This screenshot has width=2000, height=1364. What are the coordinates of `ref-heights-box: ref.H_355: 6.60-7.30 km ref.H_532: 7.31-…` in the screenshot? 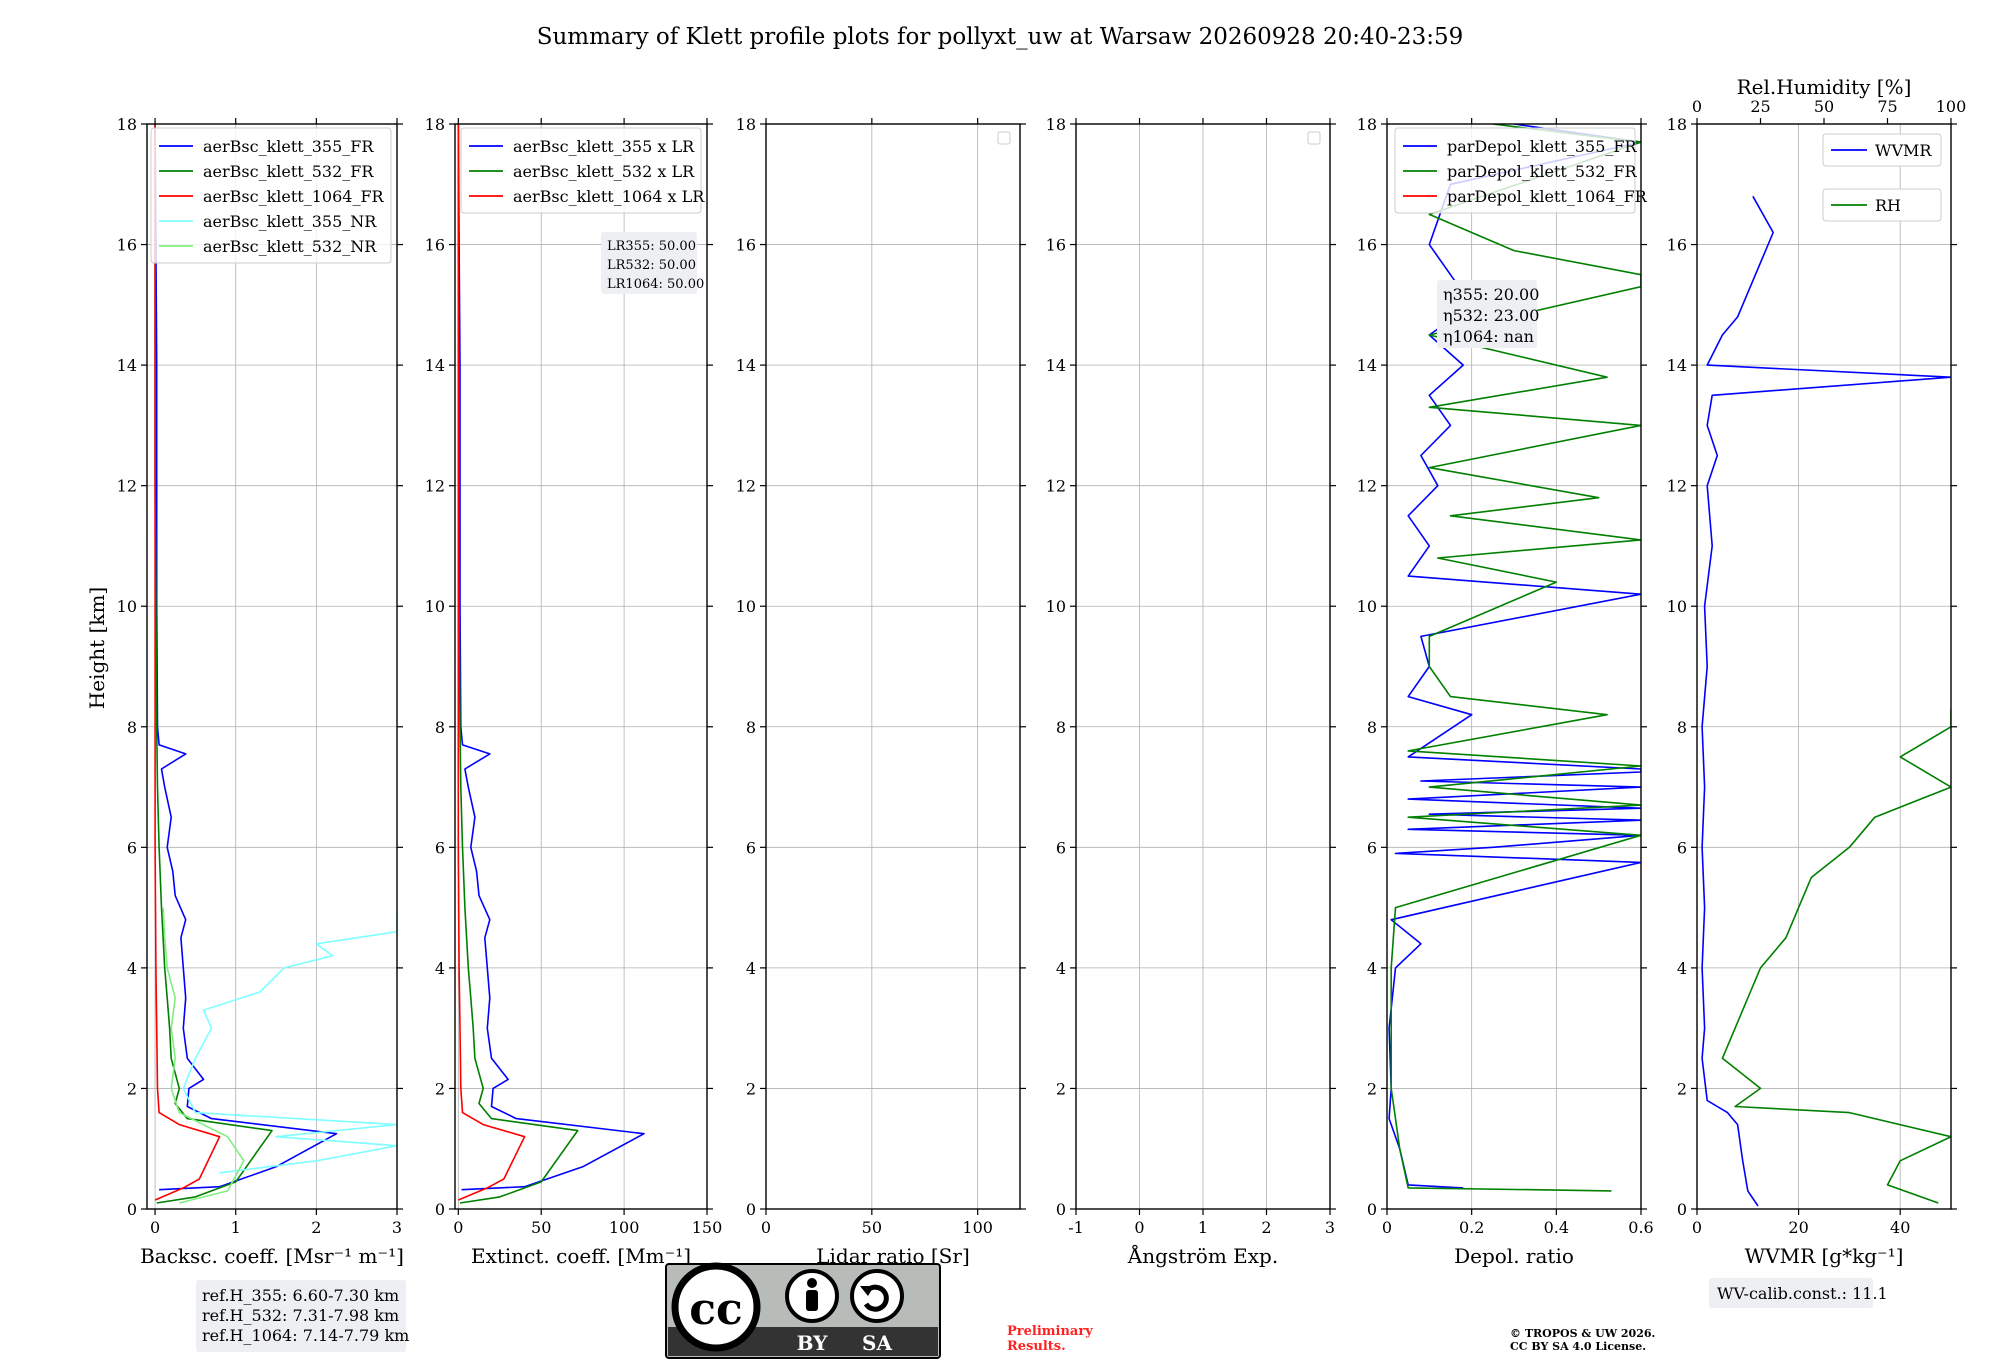 It's located at (302, 1316).